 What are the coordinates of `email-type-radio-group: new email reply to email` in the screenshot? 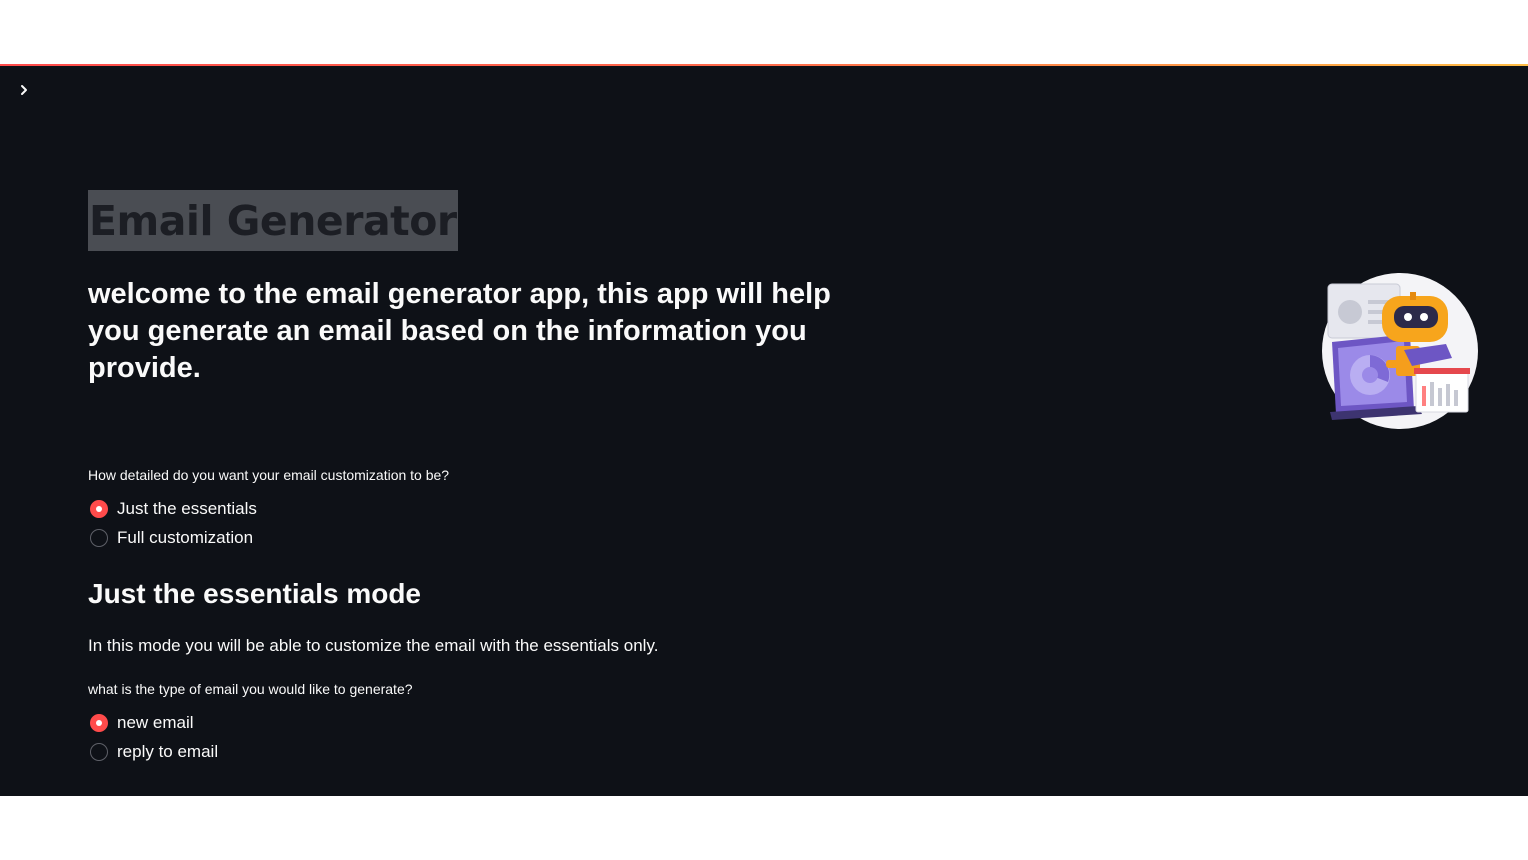 It's located at (153, 737).